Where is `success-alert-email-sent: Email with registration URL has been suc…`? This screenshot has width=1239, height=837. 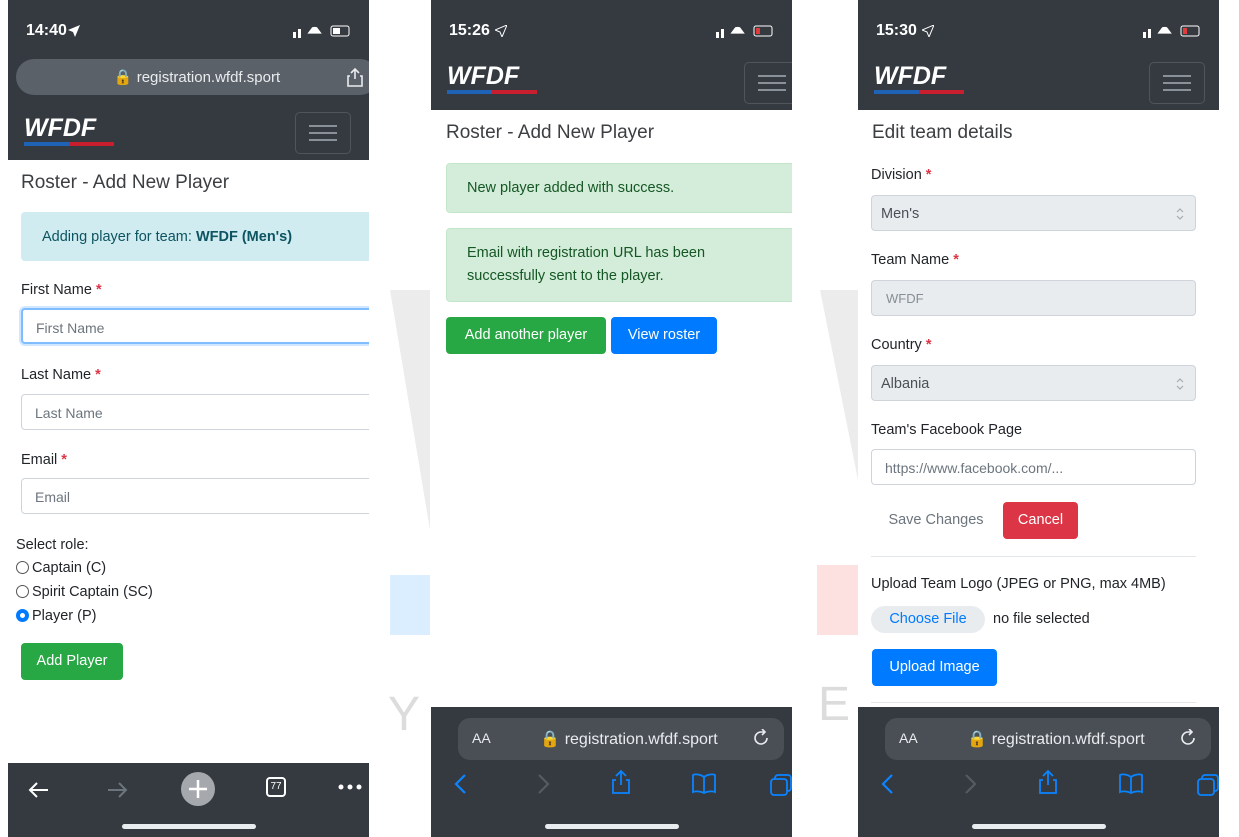
success-alert-email-sent: Email with registration URL has been suc… is located at coordinates (619, 265).